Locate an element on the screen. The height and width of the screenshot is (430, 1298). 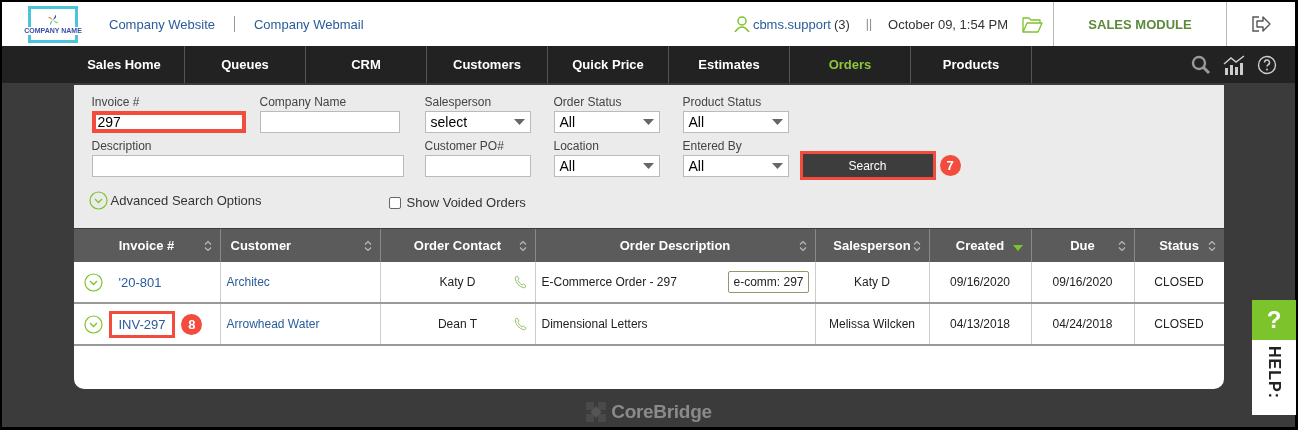
nav-tab: Estimates is located at coordinates (729, 64).